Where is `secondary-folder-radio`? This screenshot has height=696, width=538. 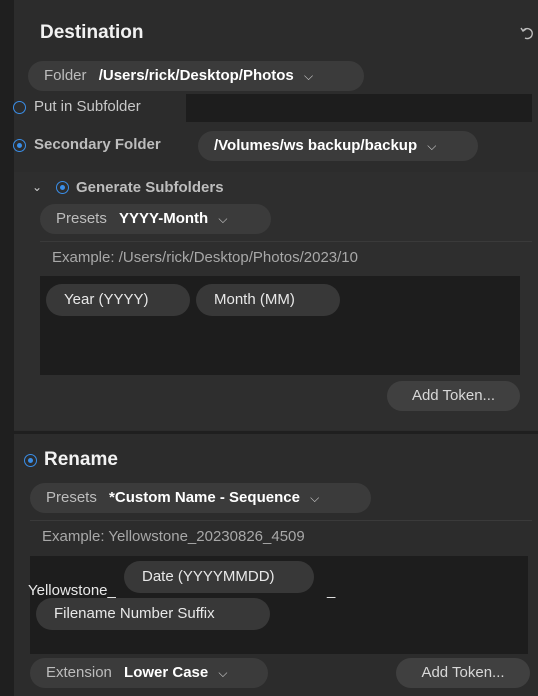 secondary-folder-radio is located at coordinates (19, 145).